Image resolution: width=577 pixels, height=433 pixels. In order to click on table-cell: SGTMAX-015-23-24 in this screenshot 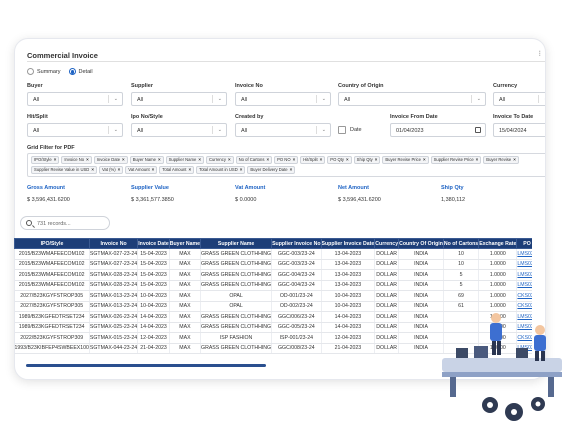, I will do `click(114, 338)`.